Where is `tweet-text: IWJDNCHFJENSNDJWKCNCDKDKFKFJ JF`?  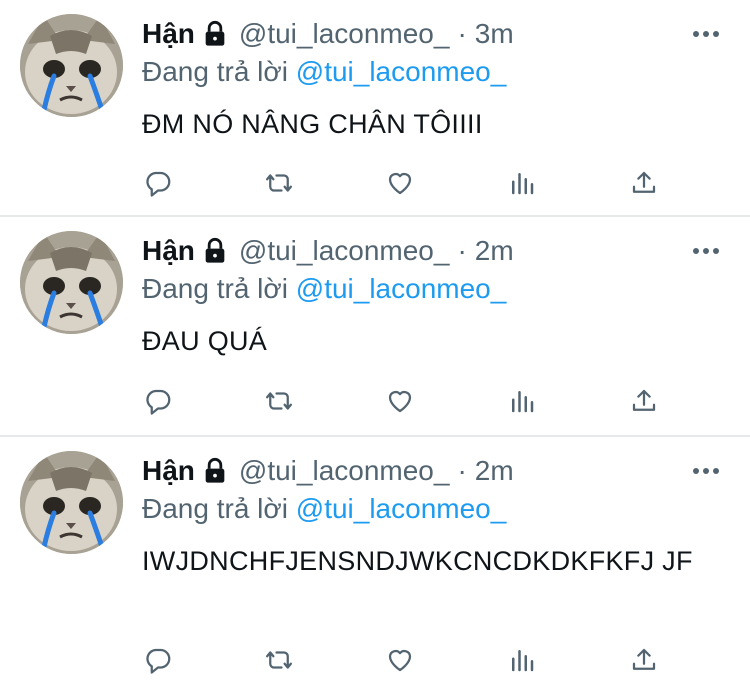
tweet-text: IWJDNCHFJENSNDJWKCNCDKDKFKFJ JF is located at coordinates (417, 561).